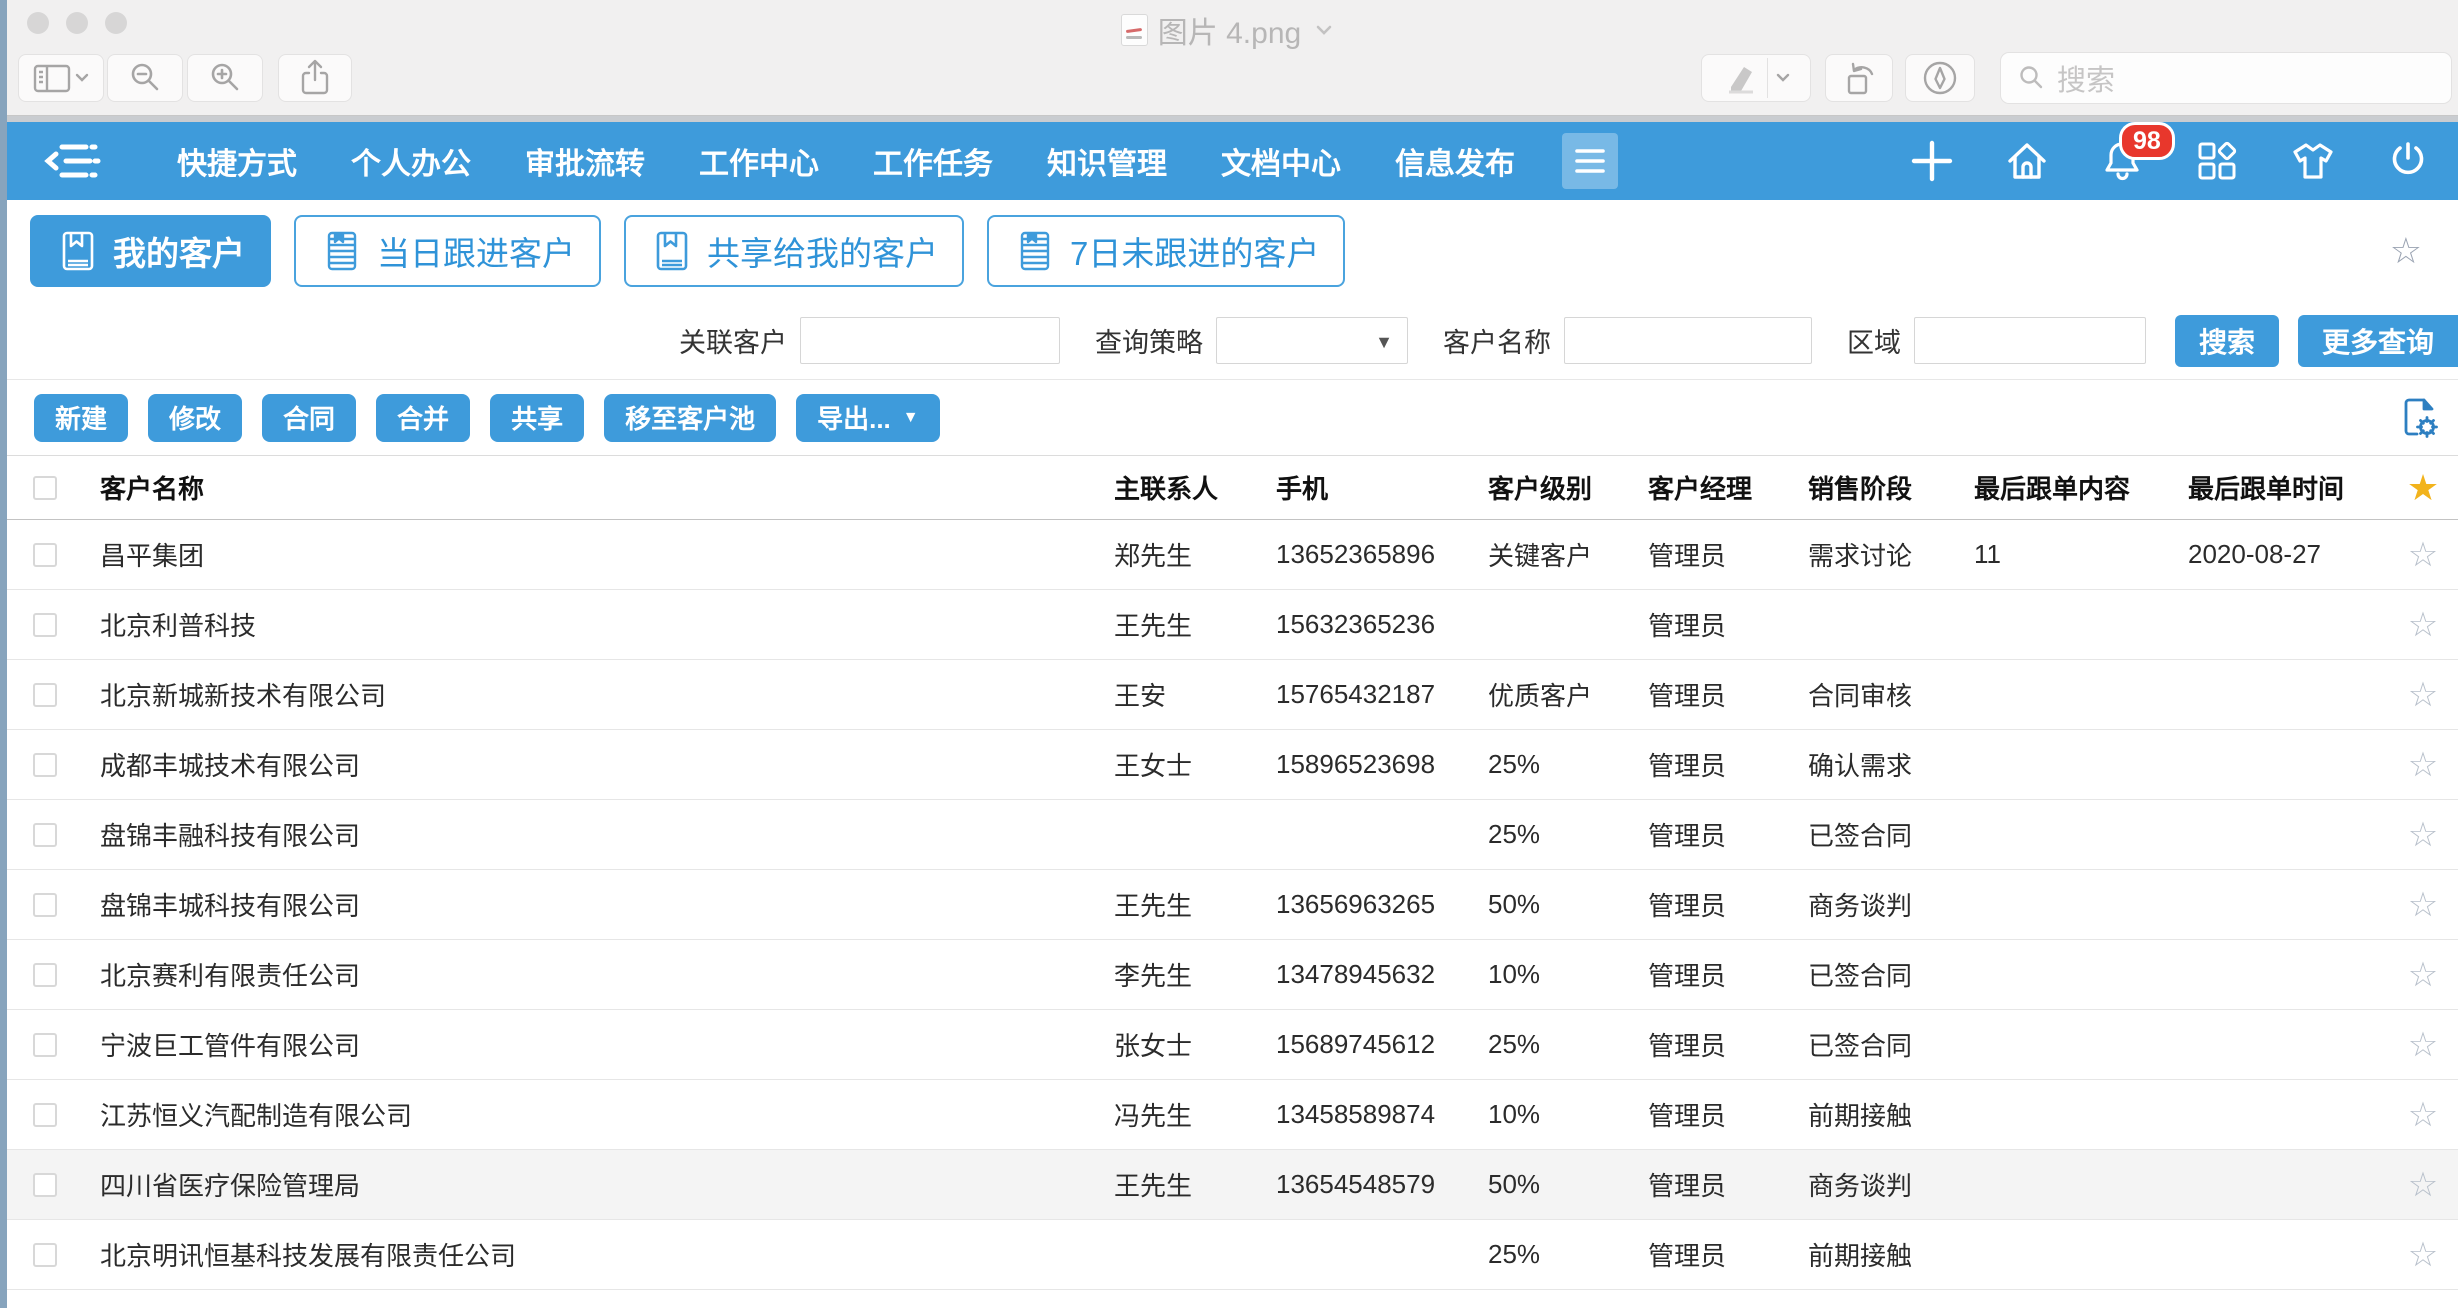 The width and height of the screenshot is (2458, 1308). Describe the element at coordinates (1568, 487) in the screenshot. I see `column-header: 客户级别` at that location.